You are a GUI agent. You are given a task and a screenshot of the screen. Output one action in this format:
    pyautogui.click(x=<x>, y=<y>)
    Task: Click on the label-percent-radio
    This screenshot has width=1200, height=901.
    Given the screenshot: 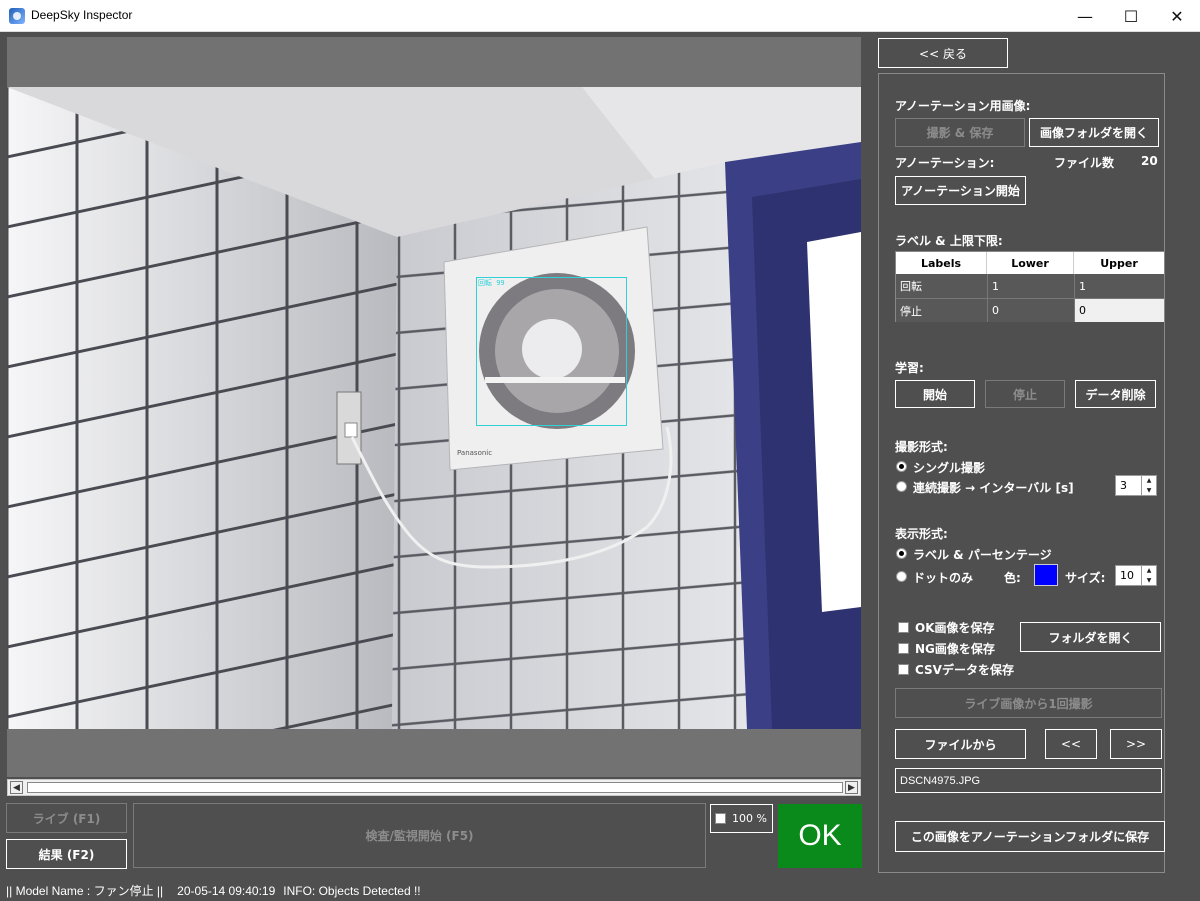 What is the action you would take?
    pyautogui.click(x=901, y=553)
    